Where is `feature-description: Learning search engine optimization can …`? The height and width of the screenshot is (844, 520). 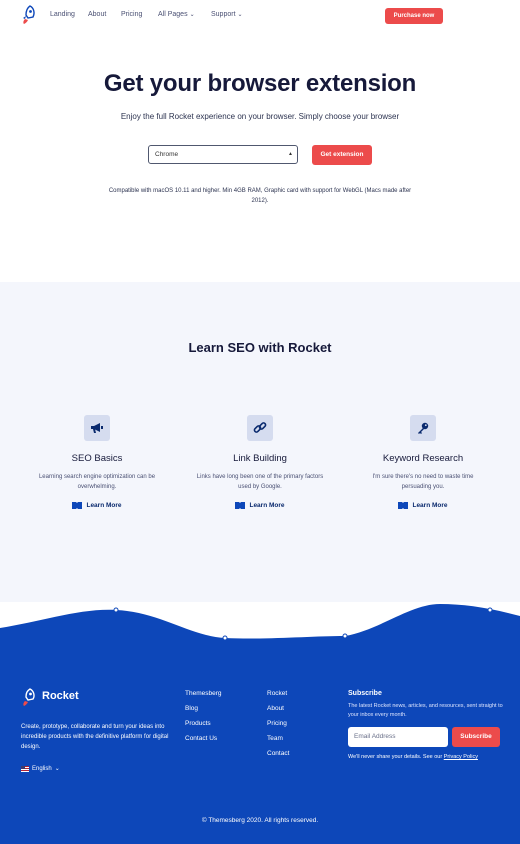 feature-description: Learning search engine optimization can … is located at coordinates (97, 482).